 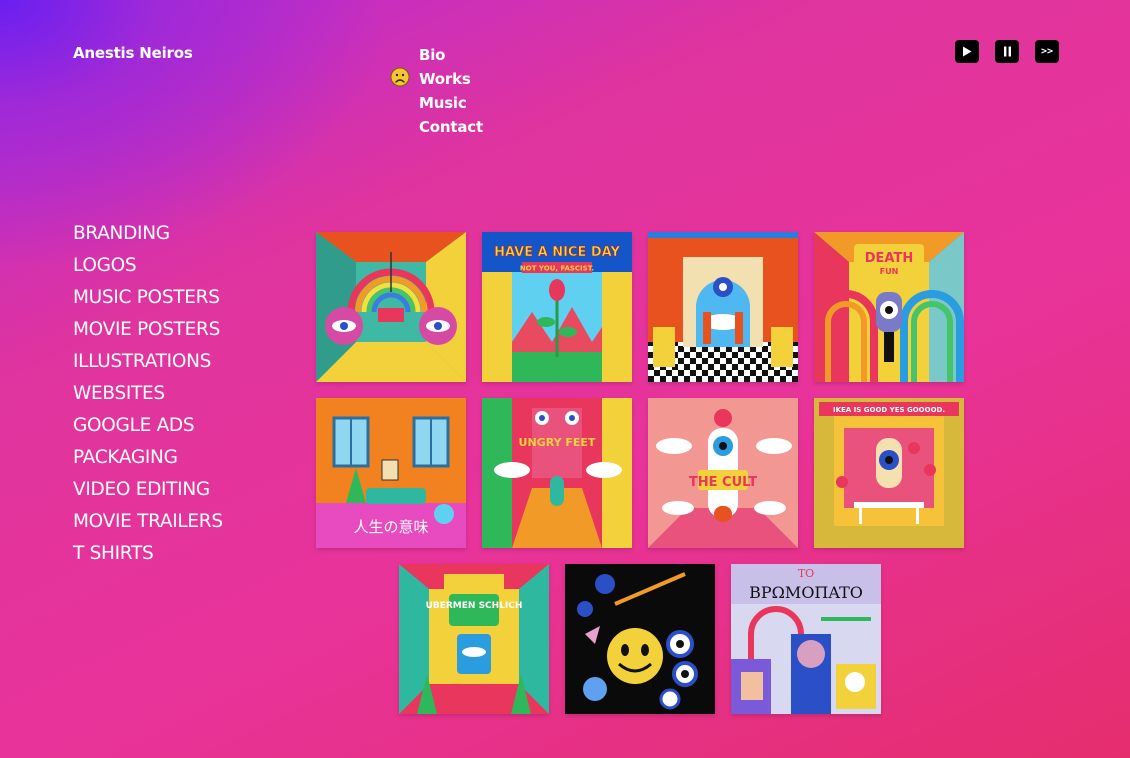 I want to click on pause-icon, so click(x=1007, y=51).